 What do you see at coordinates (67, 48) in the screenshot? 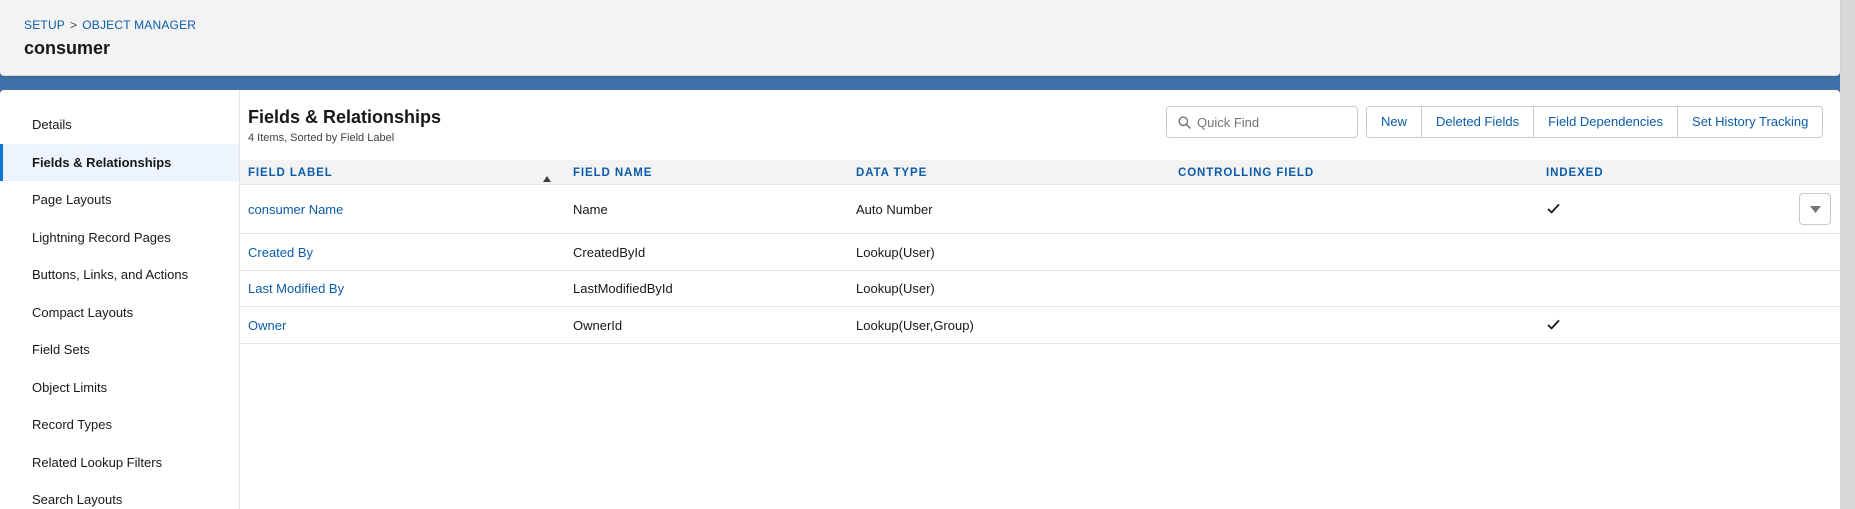
I see `page-title: consumer` at bounding box center [67, 48].